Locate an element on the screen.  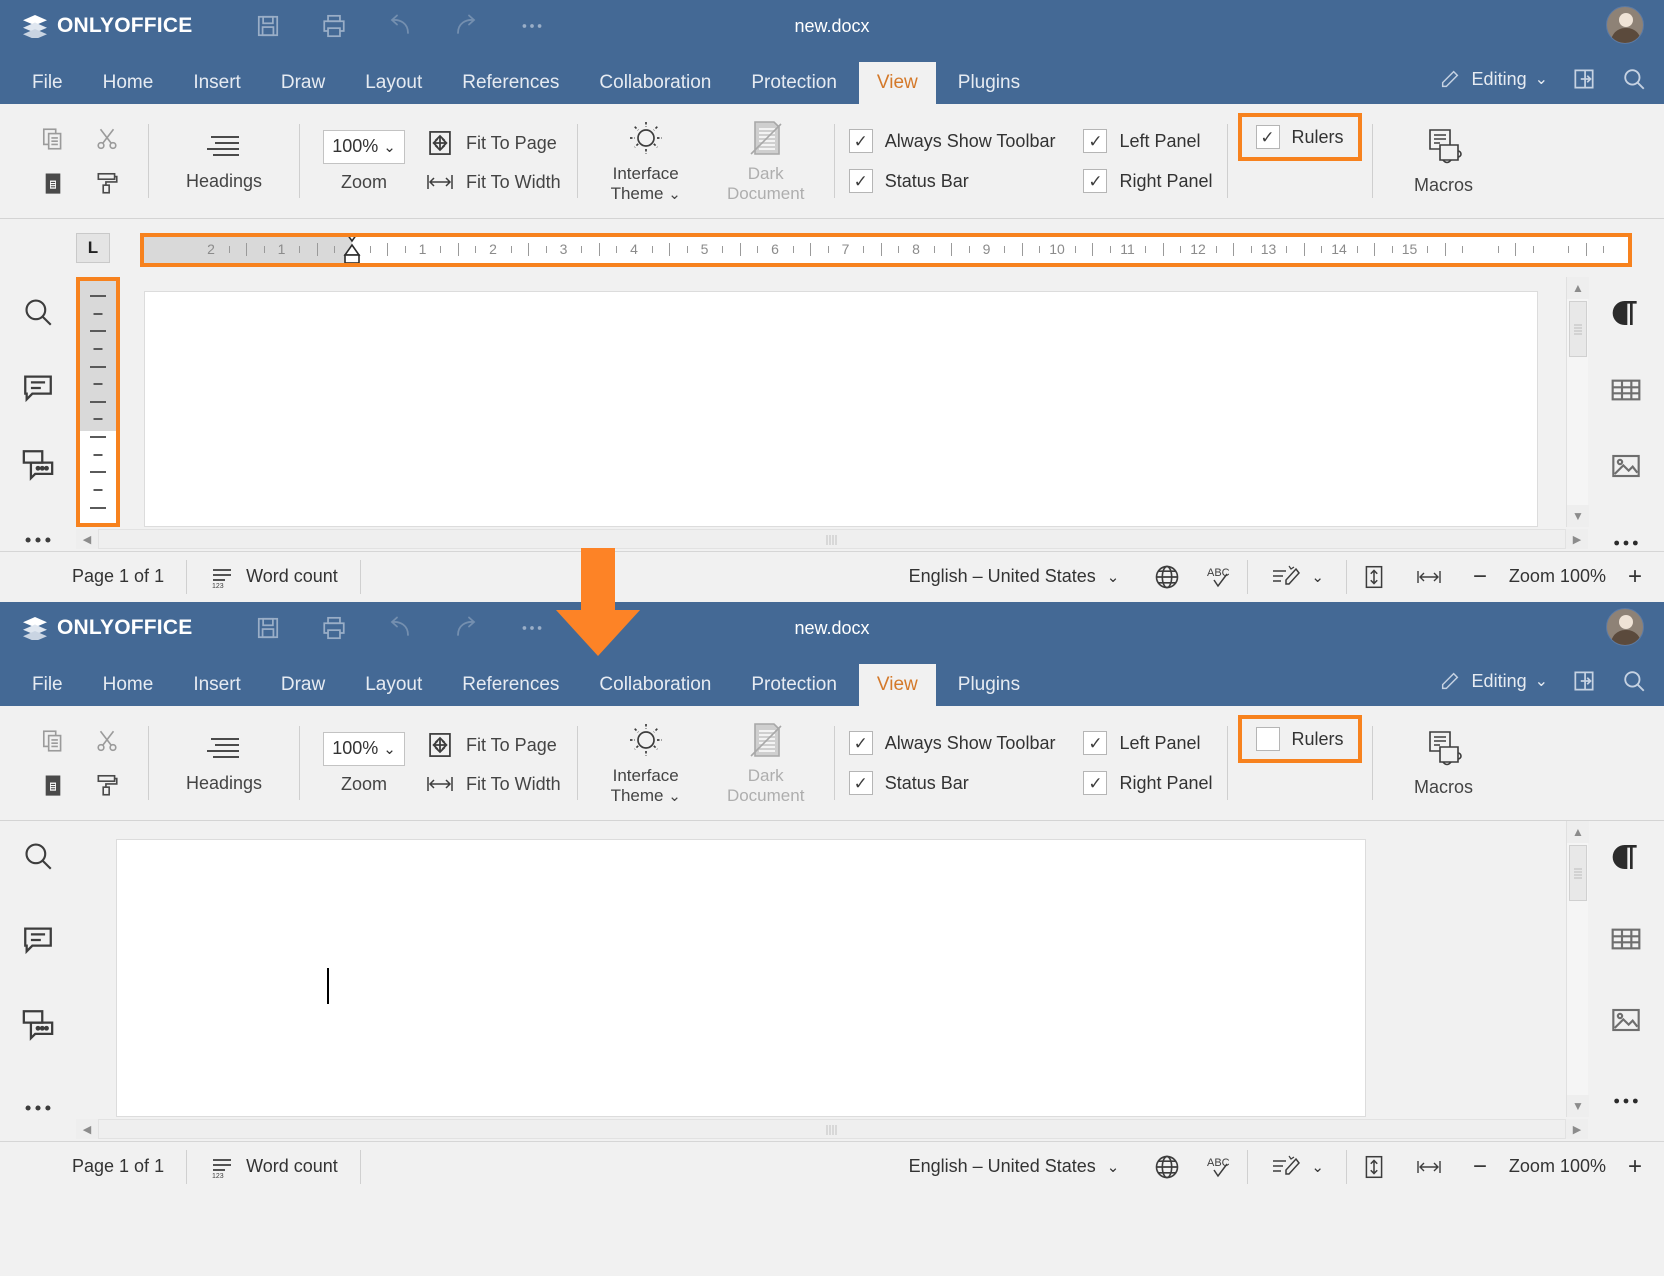
fit-to-page-button: Fit To Page is located at coordinates (493, 745).